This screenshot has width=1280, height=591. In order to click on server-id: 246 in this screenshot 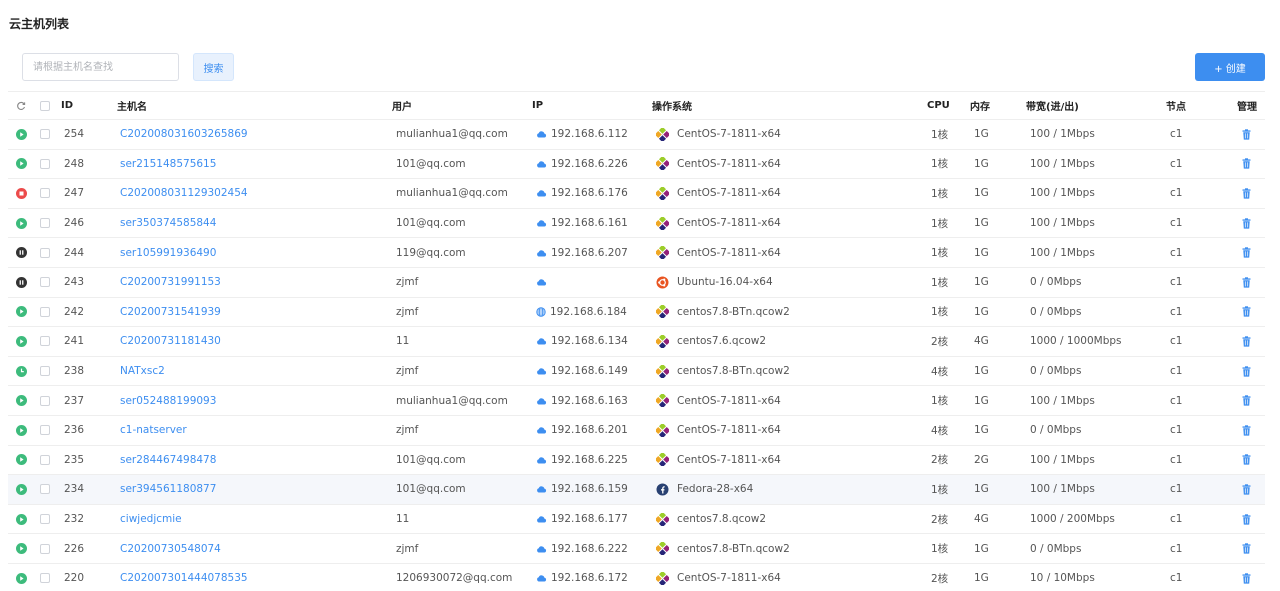, I will do `click(74, 223)`.